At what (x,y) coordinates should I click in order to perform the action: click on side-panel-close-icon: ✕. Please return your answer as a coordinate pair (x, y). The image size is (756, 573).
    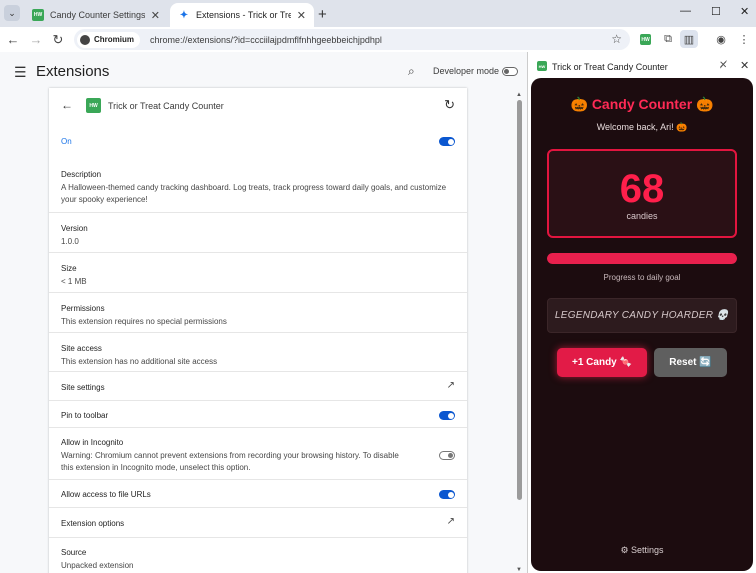
    Looking at the image, I should click on (744, 65).